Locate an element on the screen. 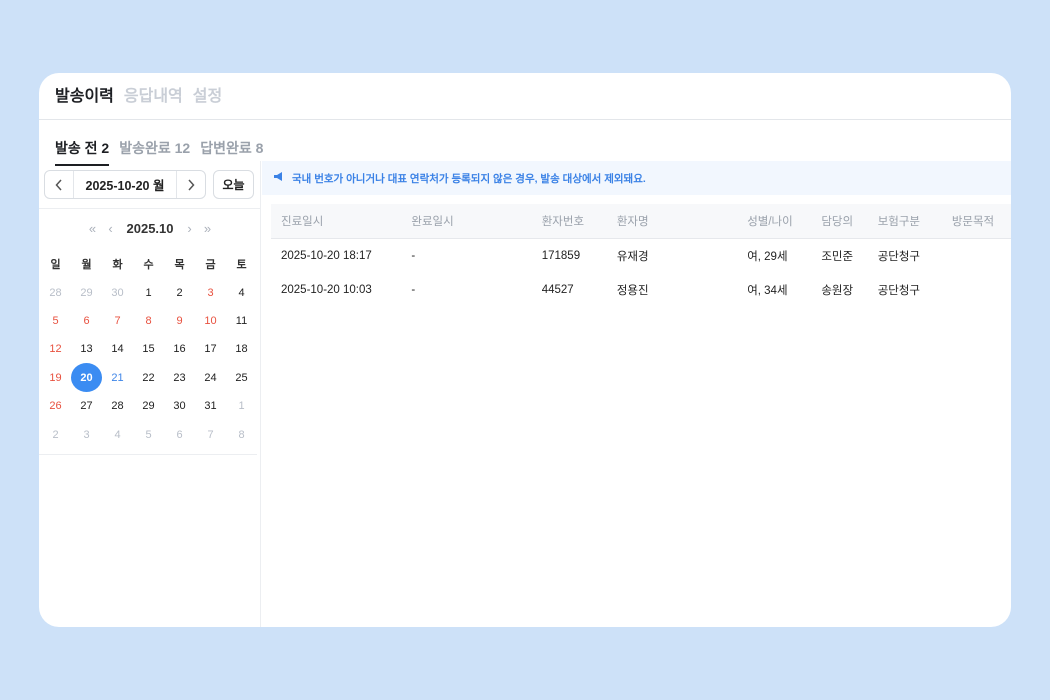 The image size is (1050, 700). weekday-row: 일월화수목금토 is located at coordinates (148, 264).